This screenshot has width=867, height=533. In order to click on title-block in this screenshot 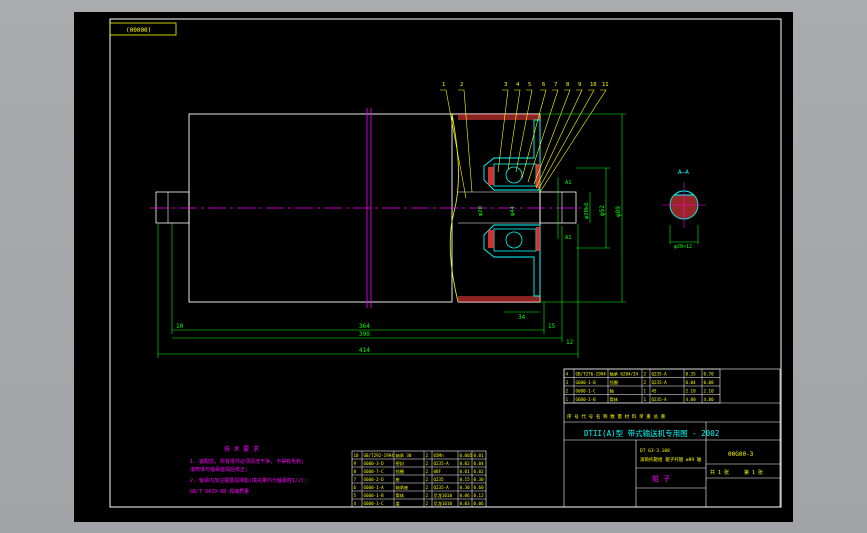, I will do `click(672, 438)`.